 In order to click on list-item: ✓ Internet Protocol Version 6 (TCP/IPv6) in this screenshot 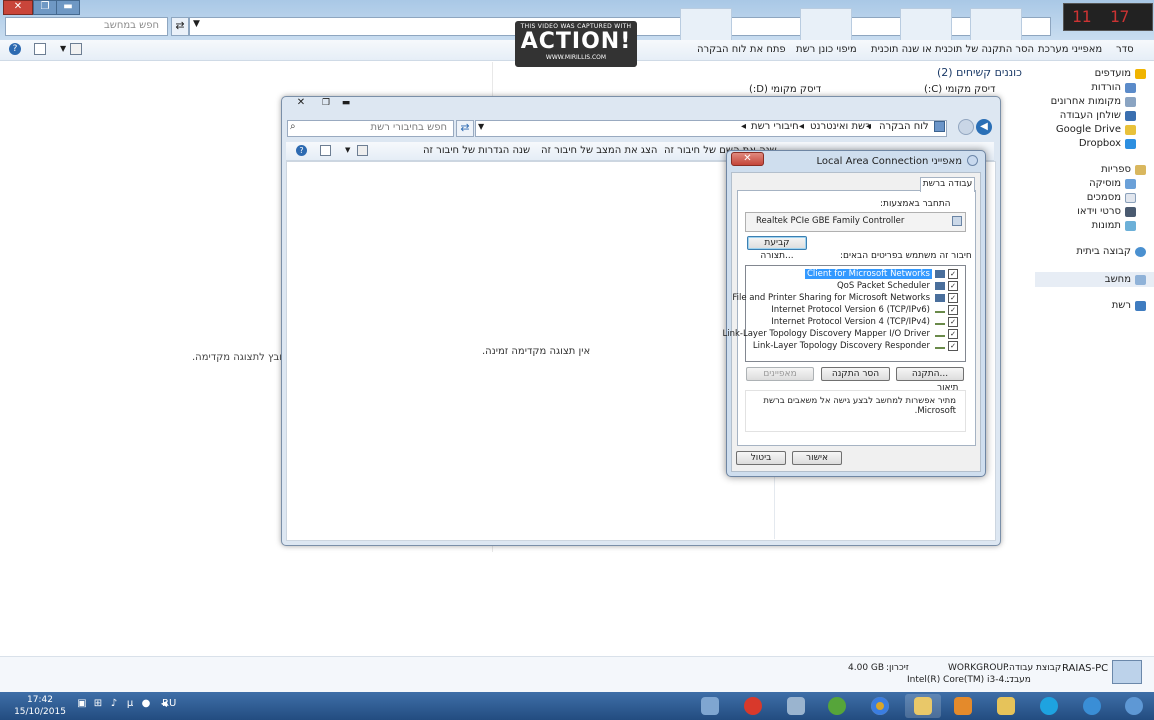, I will do `click(863, 309)`.